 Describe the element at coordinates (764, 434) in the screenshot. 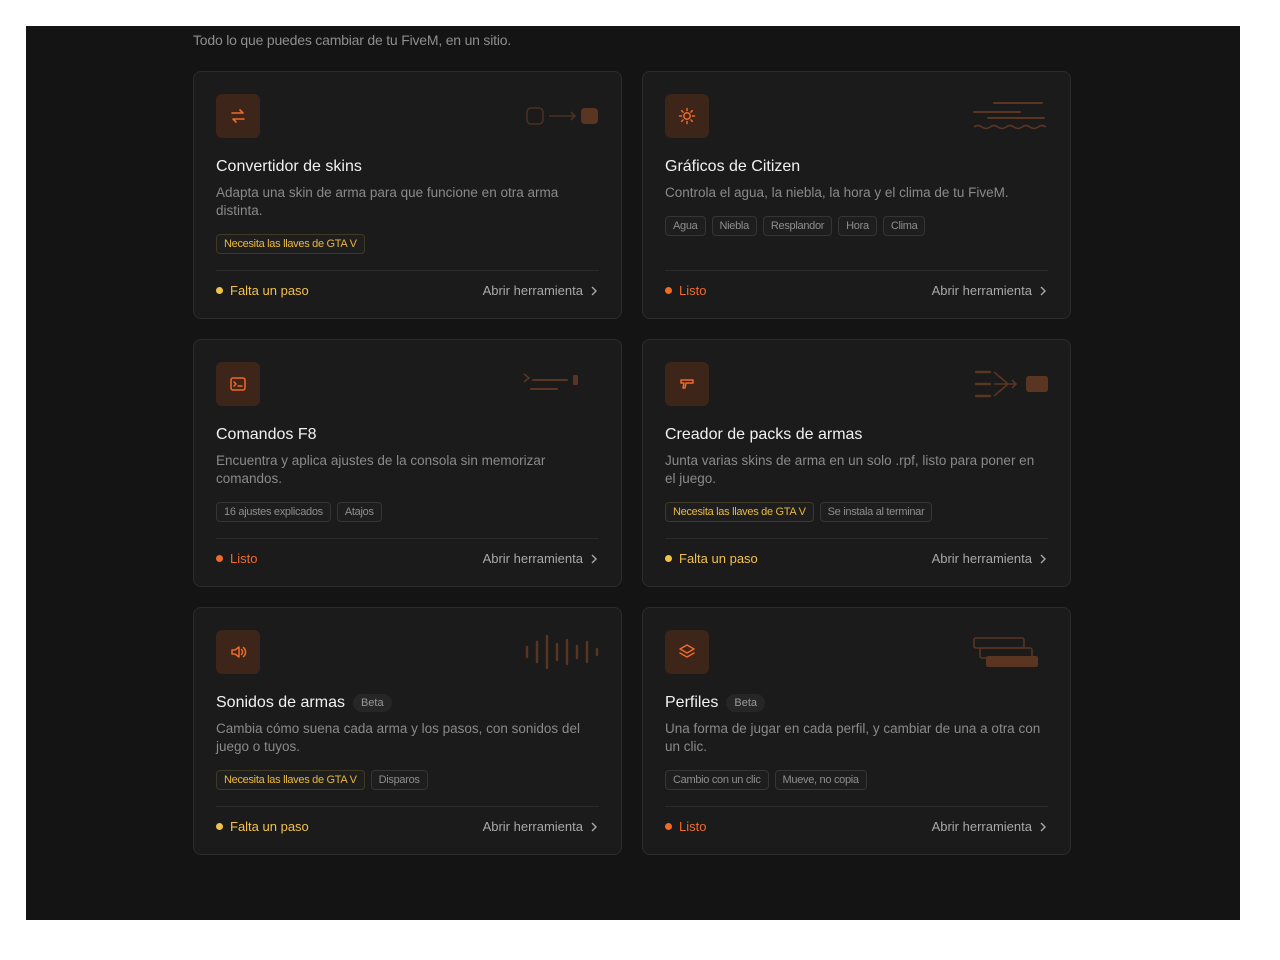

I see `card-title: Creador de packs de armas` at that location.